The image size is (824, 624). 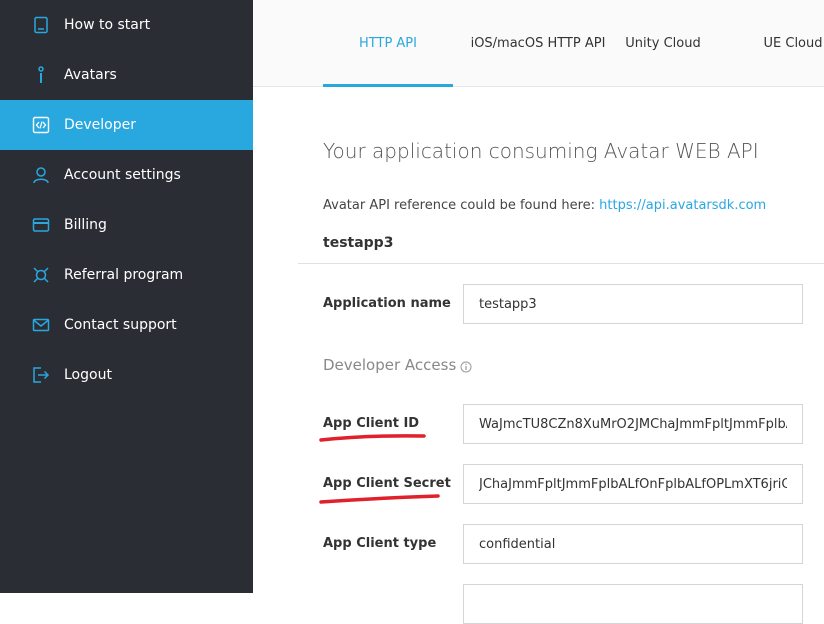 I want to click on referral-icon, so click(x=41, y=275).